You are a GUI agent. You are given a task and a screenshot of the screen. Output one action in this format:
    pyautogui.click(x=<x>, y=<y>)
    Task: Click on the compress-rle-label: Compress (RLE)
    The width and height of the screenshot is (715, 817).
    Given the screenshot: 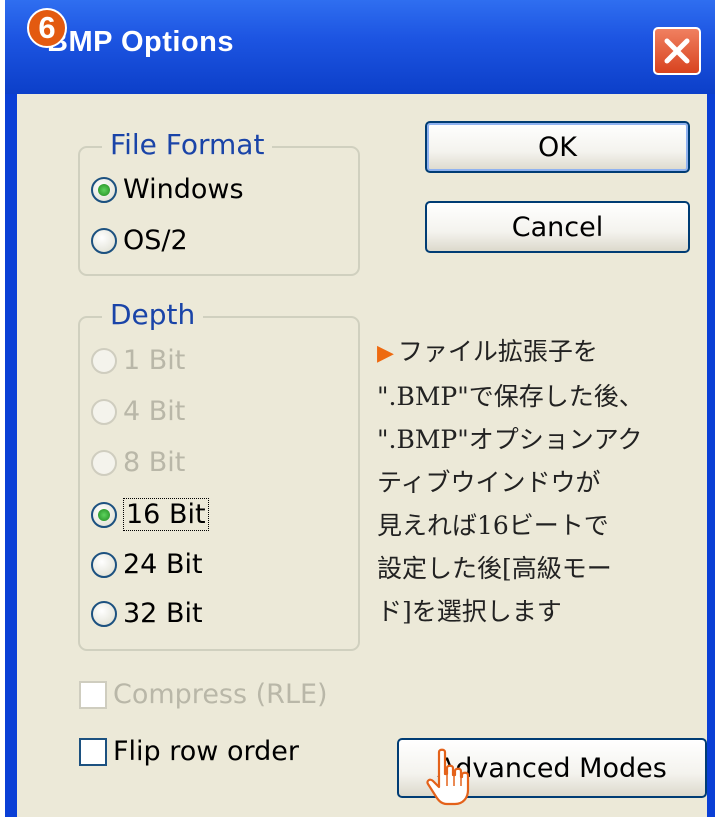 What is the action you would take?
    pyautogui.click(x=220, y=694)
    